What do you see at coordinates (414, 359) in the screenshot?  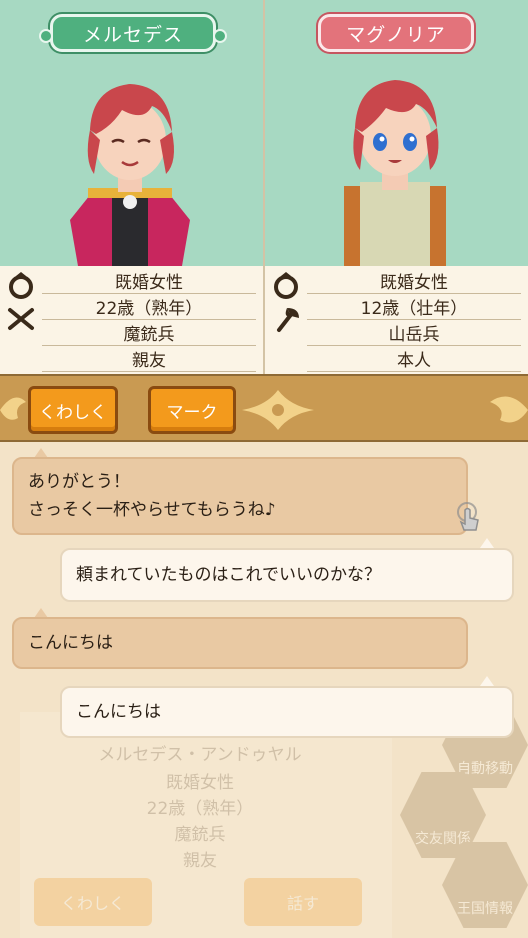 I see `relation: 本人` at bounding box center [414, 359].